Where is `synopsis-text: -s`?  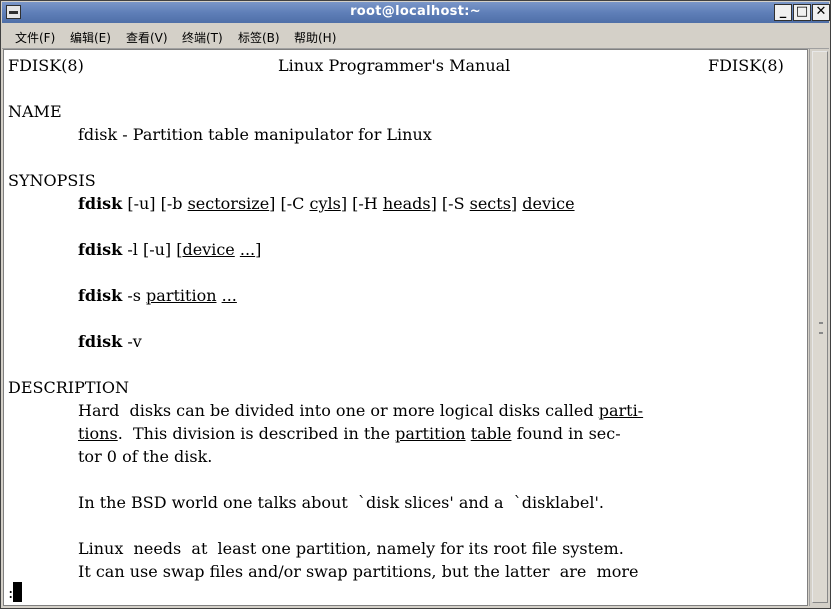
synopsis-text: -s is located at coordinates (134, 295).